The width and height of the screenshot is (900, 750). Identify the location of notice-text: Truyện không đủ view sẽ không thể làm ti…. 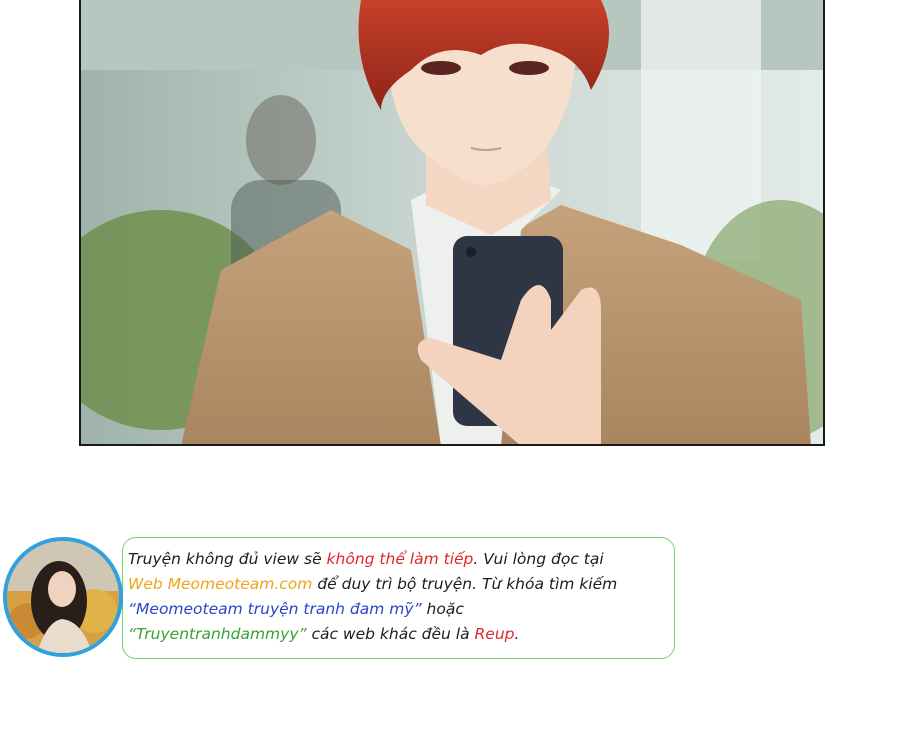
(400, 597).